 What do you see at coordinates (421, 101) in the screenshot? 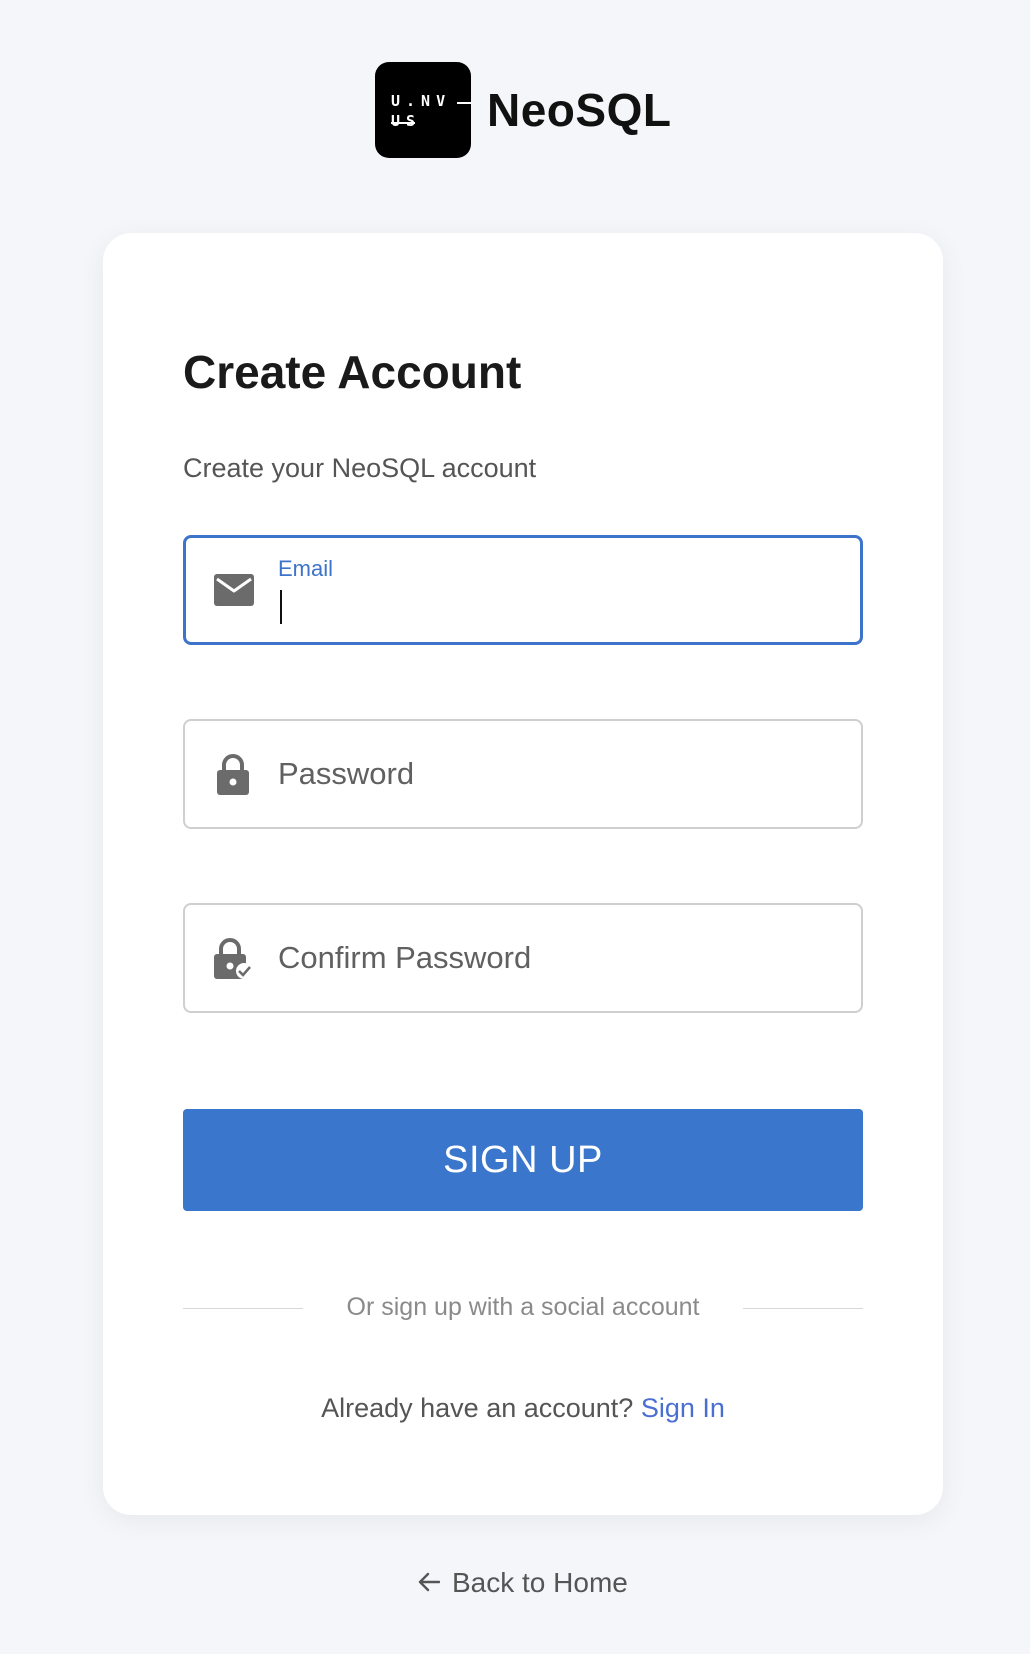
I see `logo-text-line1: U.NV` at bounding box center [421, 101].